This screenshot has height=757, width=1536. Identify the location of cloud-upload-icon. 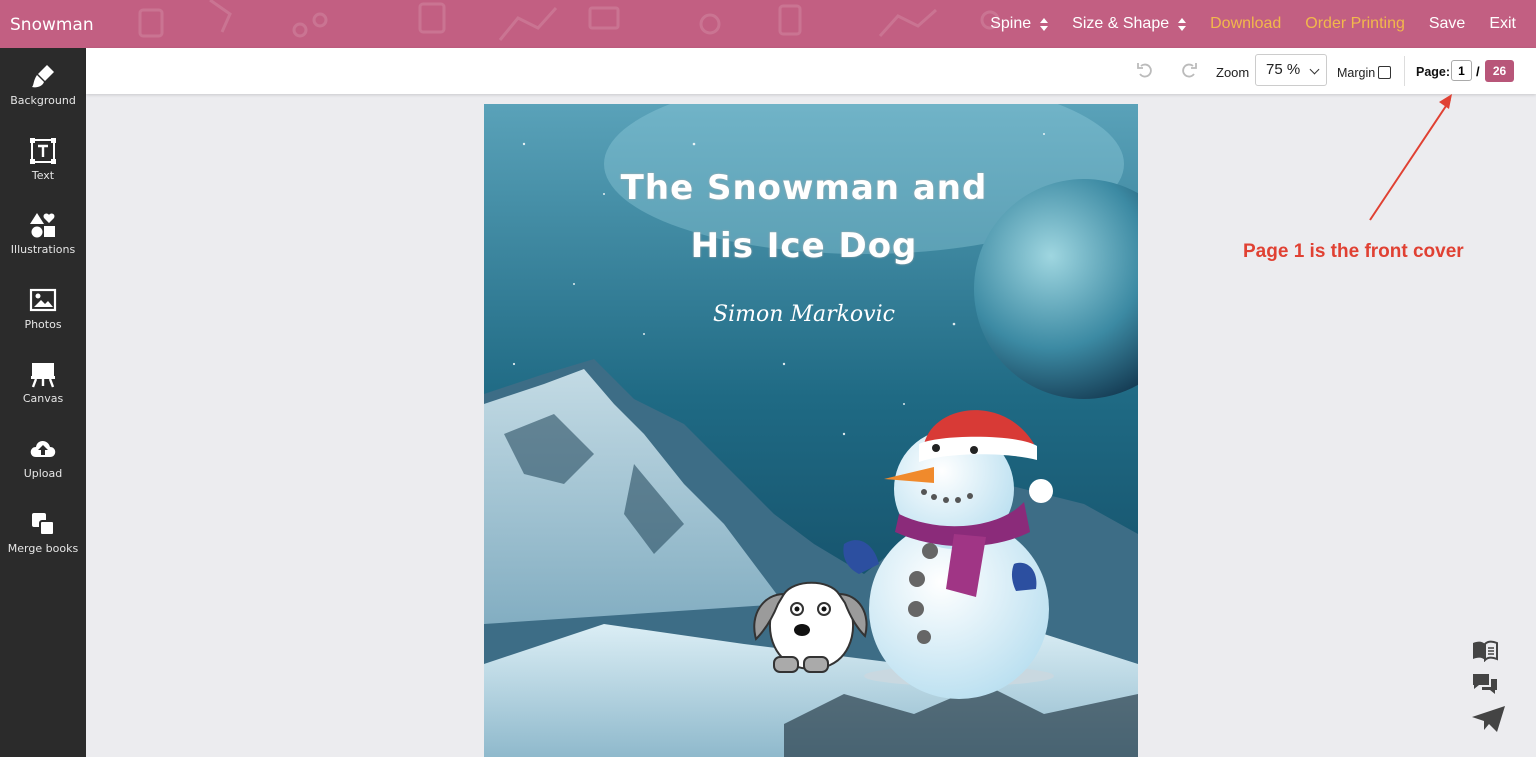
(43, 449).